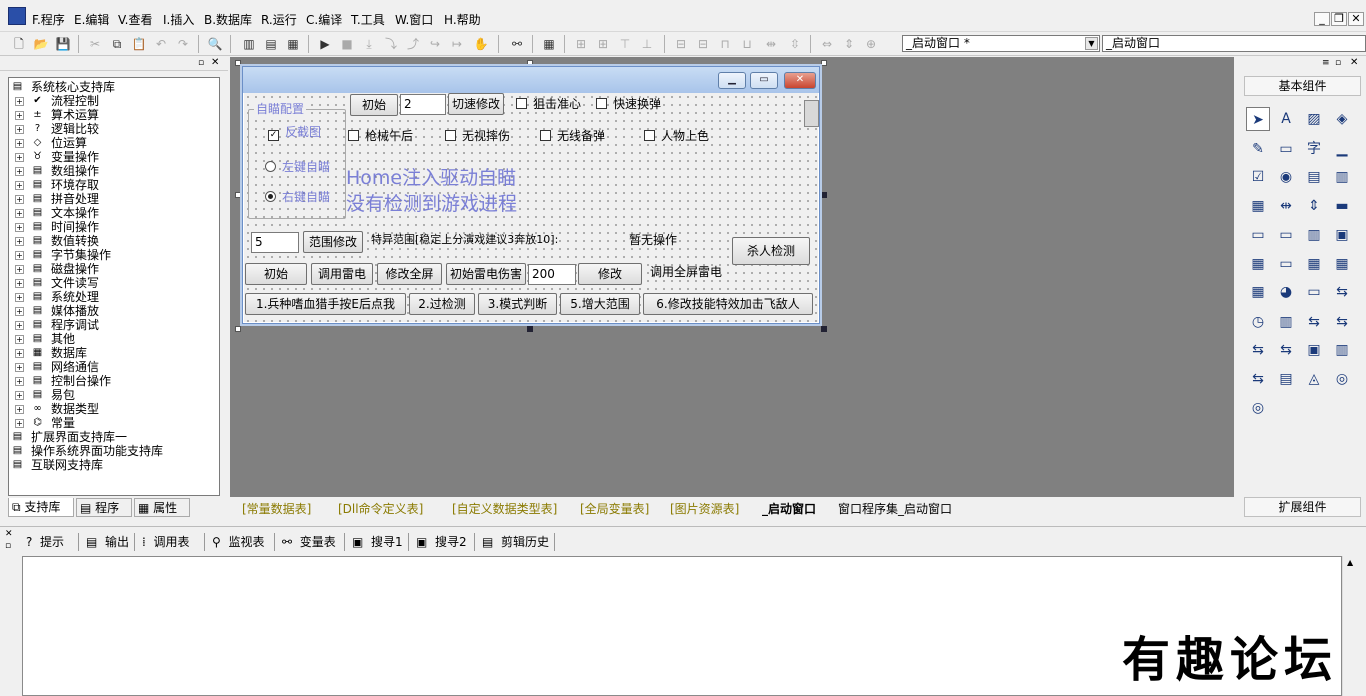 The width and height of the screenshot is (1366, 696). Describe the element at coordinates (1314, 235) in the screenshot. I see `tab-icon: ▥` at that location.